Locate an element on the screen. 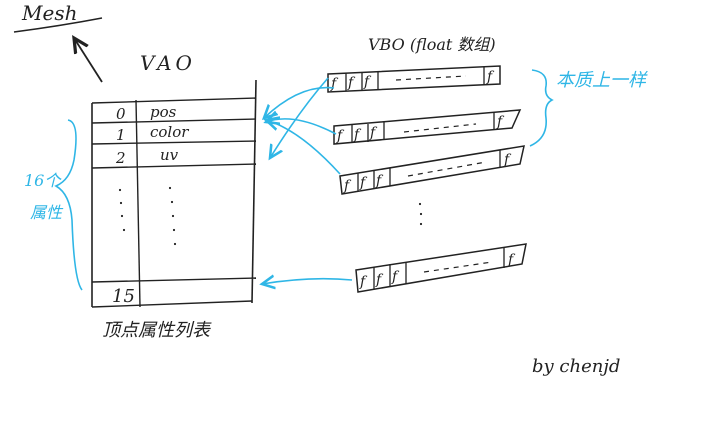 The width and height of the screenshot is (720, 438). vbo-brace-note: 本质上一样 is located at coordinates (602, 80).